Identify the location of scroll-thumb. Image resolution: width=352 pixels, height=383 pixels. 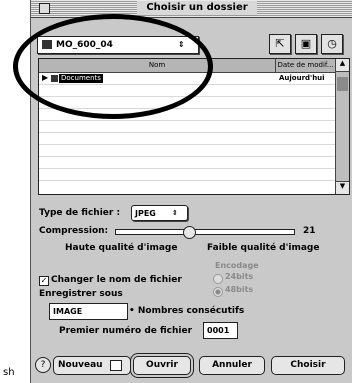
(342, 84).